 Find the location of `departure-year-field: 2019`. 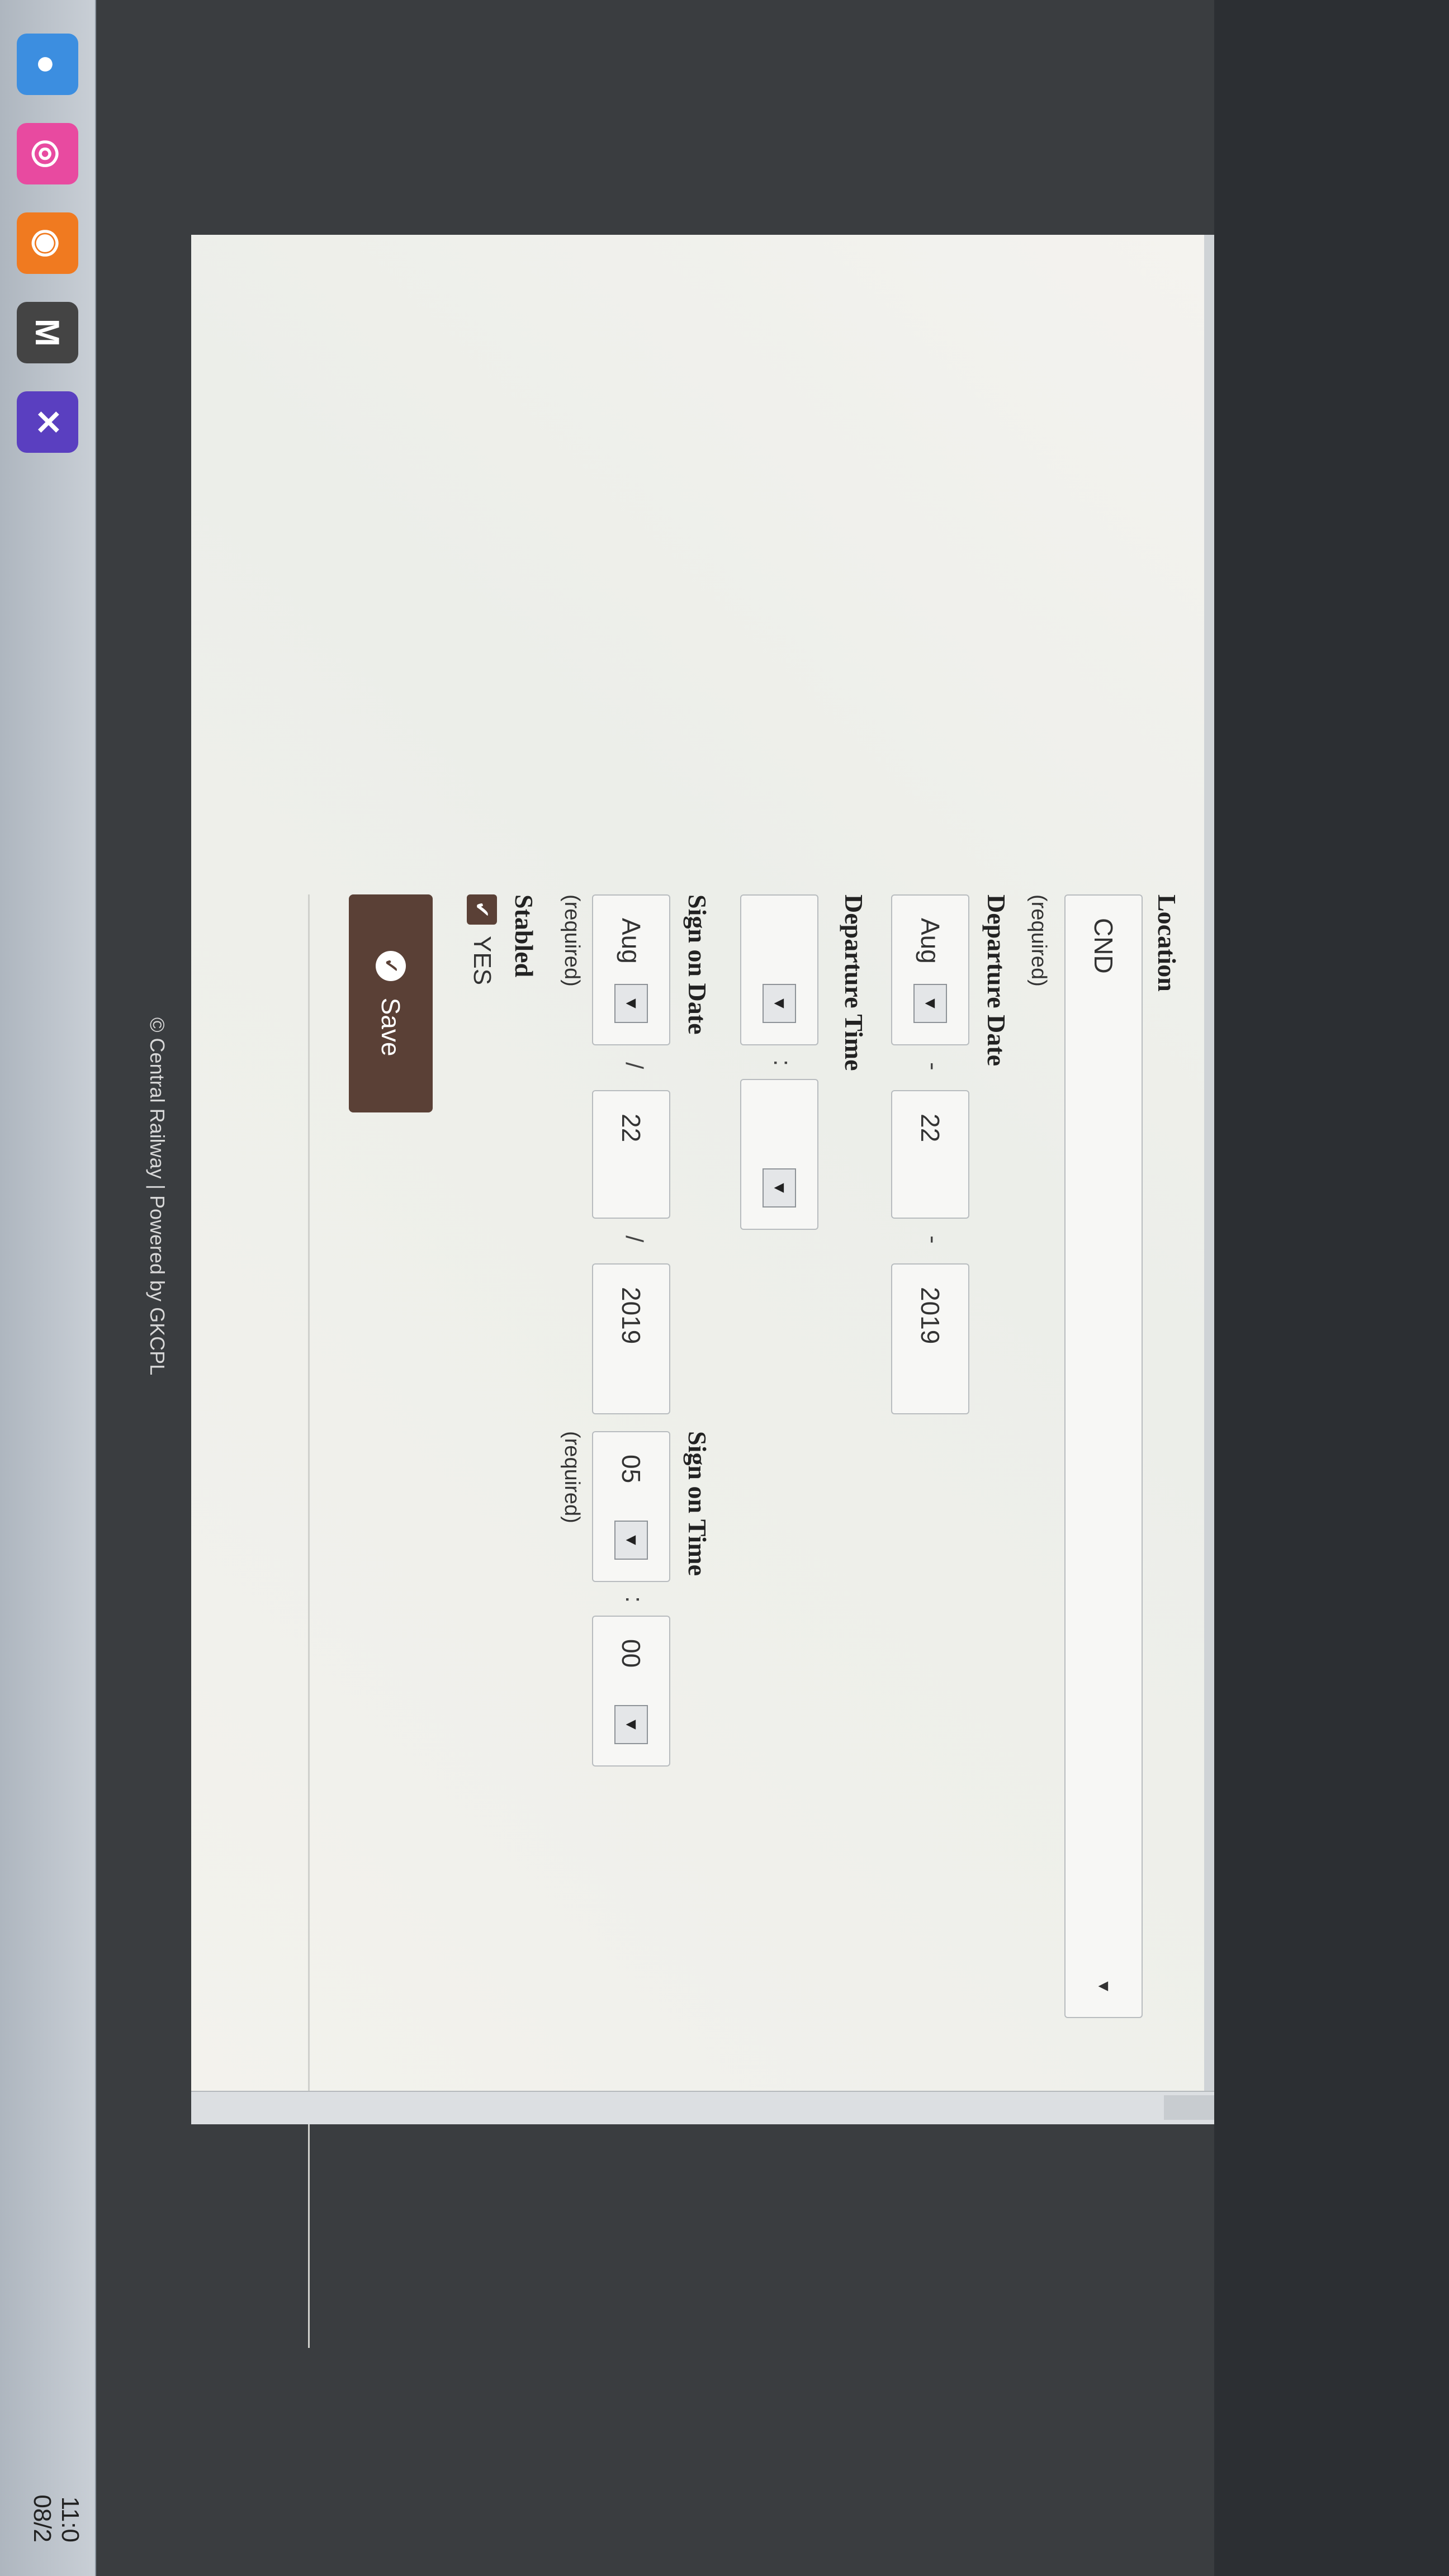

departure-year-field: 2019 is located at coordinates (930, 1338).